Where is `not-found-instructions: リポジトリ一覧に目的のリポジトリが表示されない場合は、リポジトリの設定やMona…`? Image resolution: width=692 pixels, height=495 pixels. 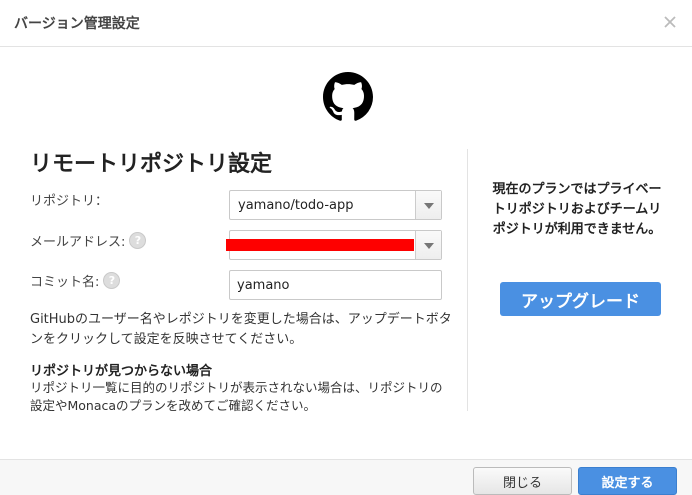
not-found-instructions: リポジトリ一覧に目的のリポジトリが表示されない場合は、リポジトリの設定やMona… is located at coordinates (236, 396).